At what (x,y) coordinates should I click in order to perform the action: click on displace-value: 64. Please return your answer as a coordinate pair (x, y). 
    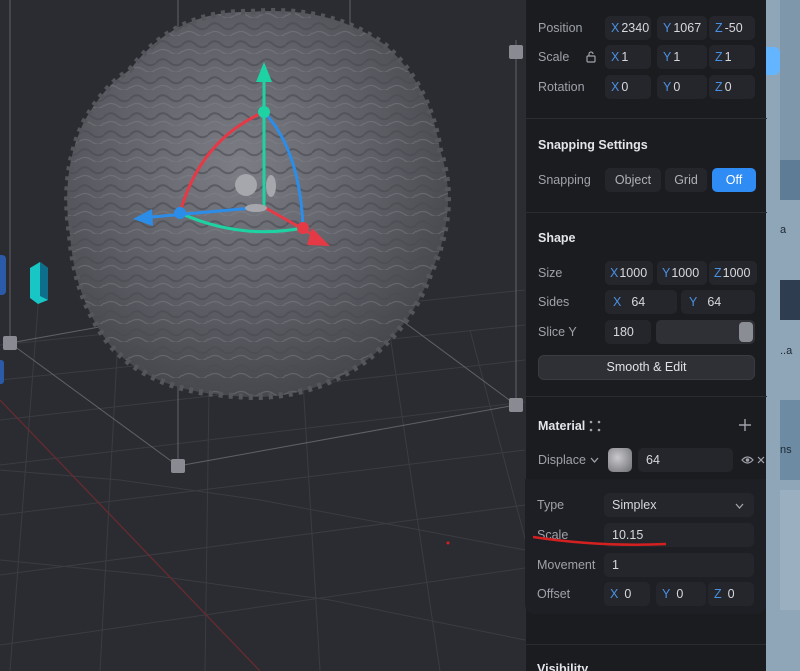
    Looking at the image, I should click on (653, 460).